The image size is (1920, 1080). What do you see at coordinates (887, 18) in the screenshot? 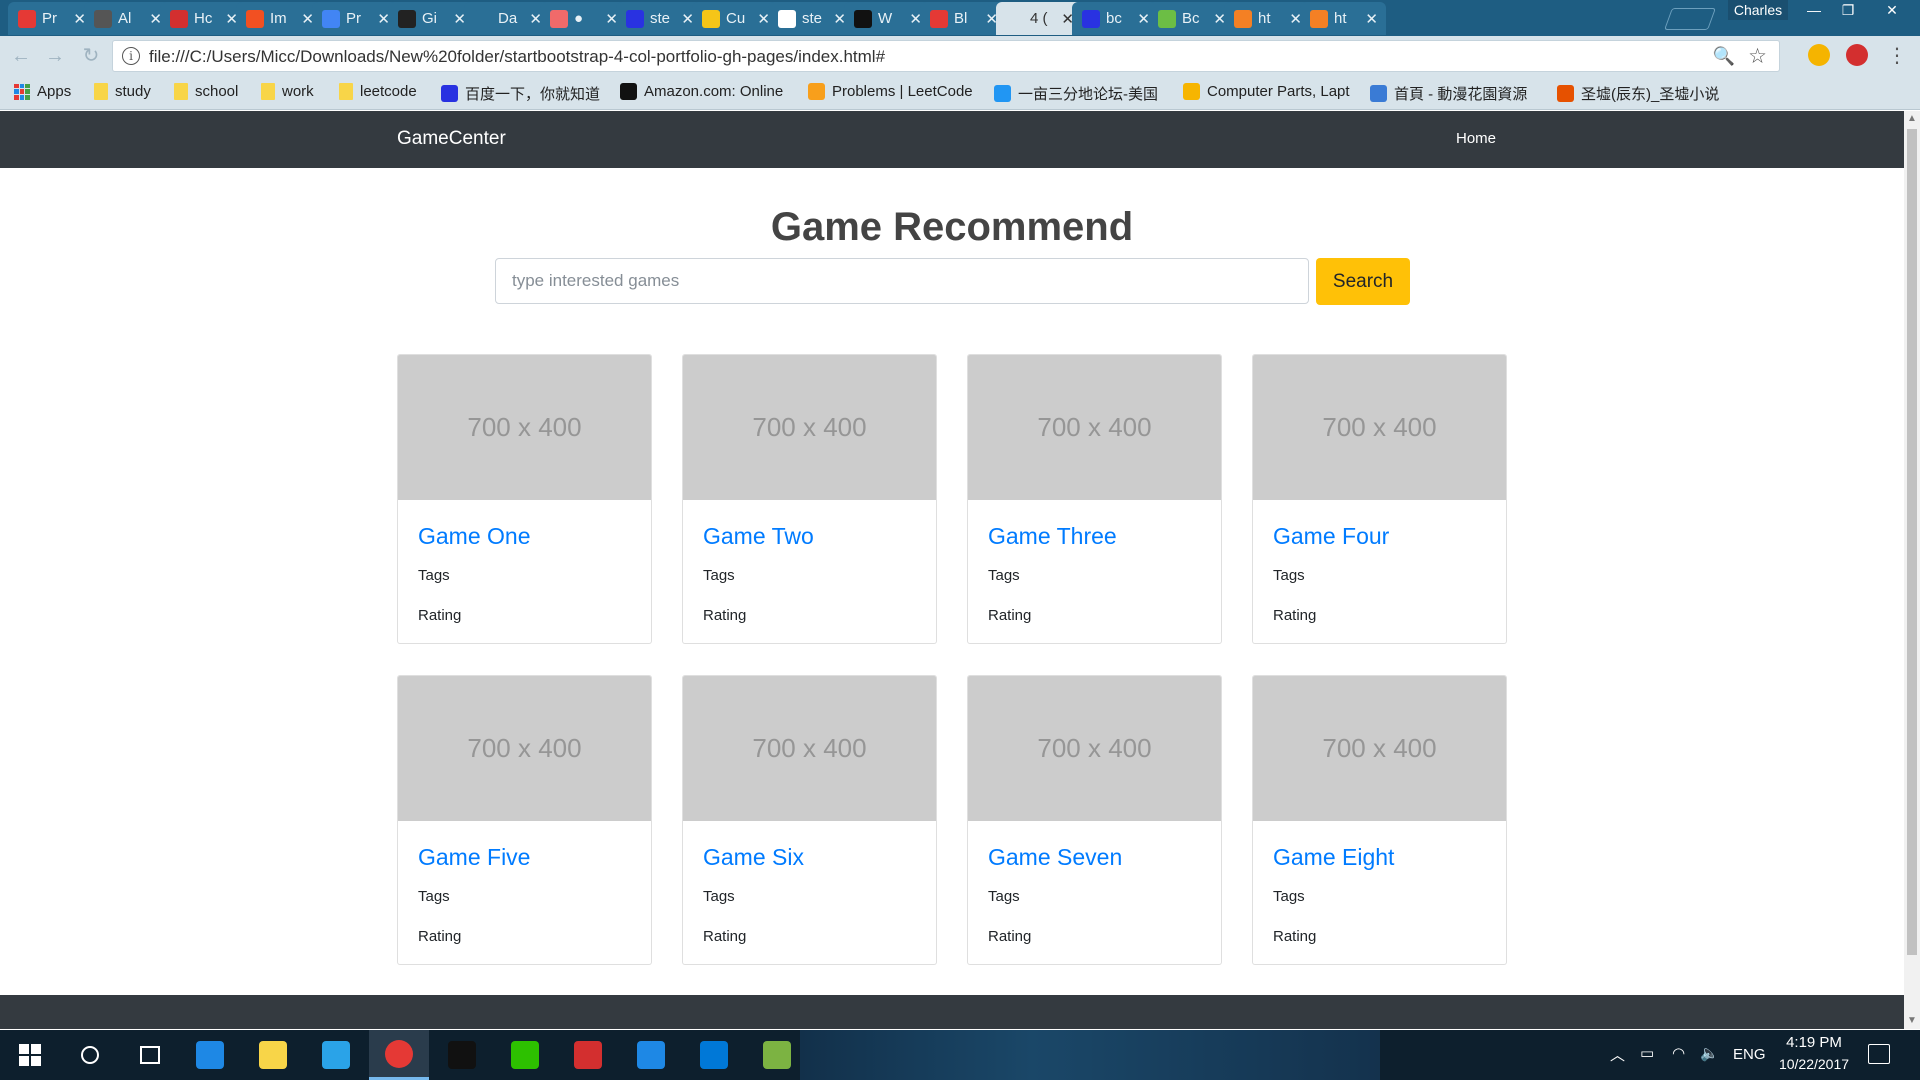
I see `browser-tab: W ✕` at bounding box center [887, 18].